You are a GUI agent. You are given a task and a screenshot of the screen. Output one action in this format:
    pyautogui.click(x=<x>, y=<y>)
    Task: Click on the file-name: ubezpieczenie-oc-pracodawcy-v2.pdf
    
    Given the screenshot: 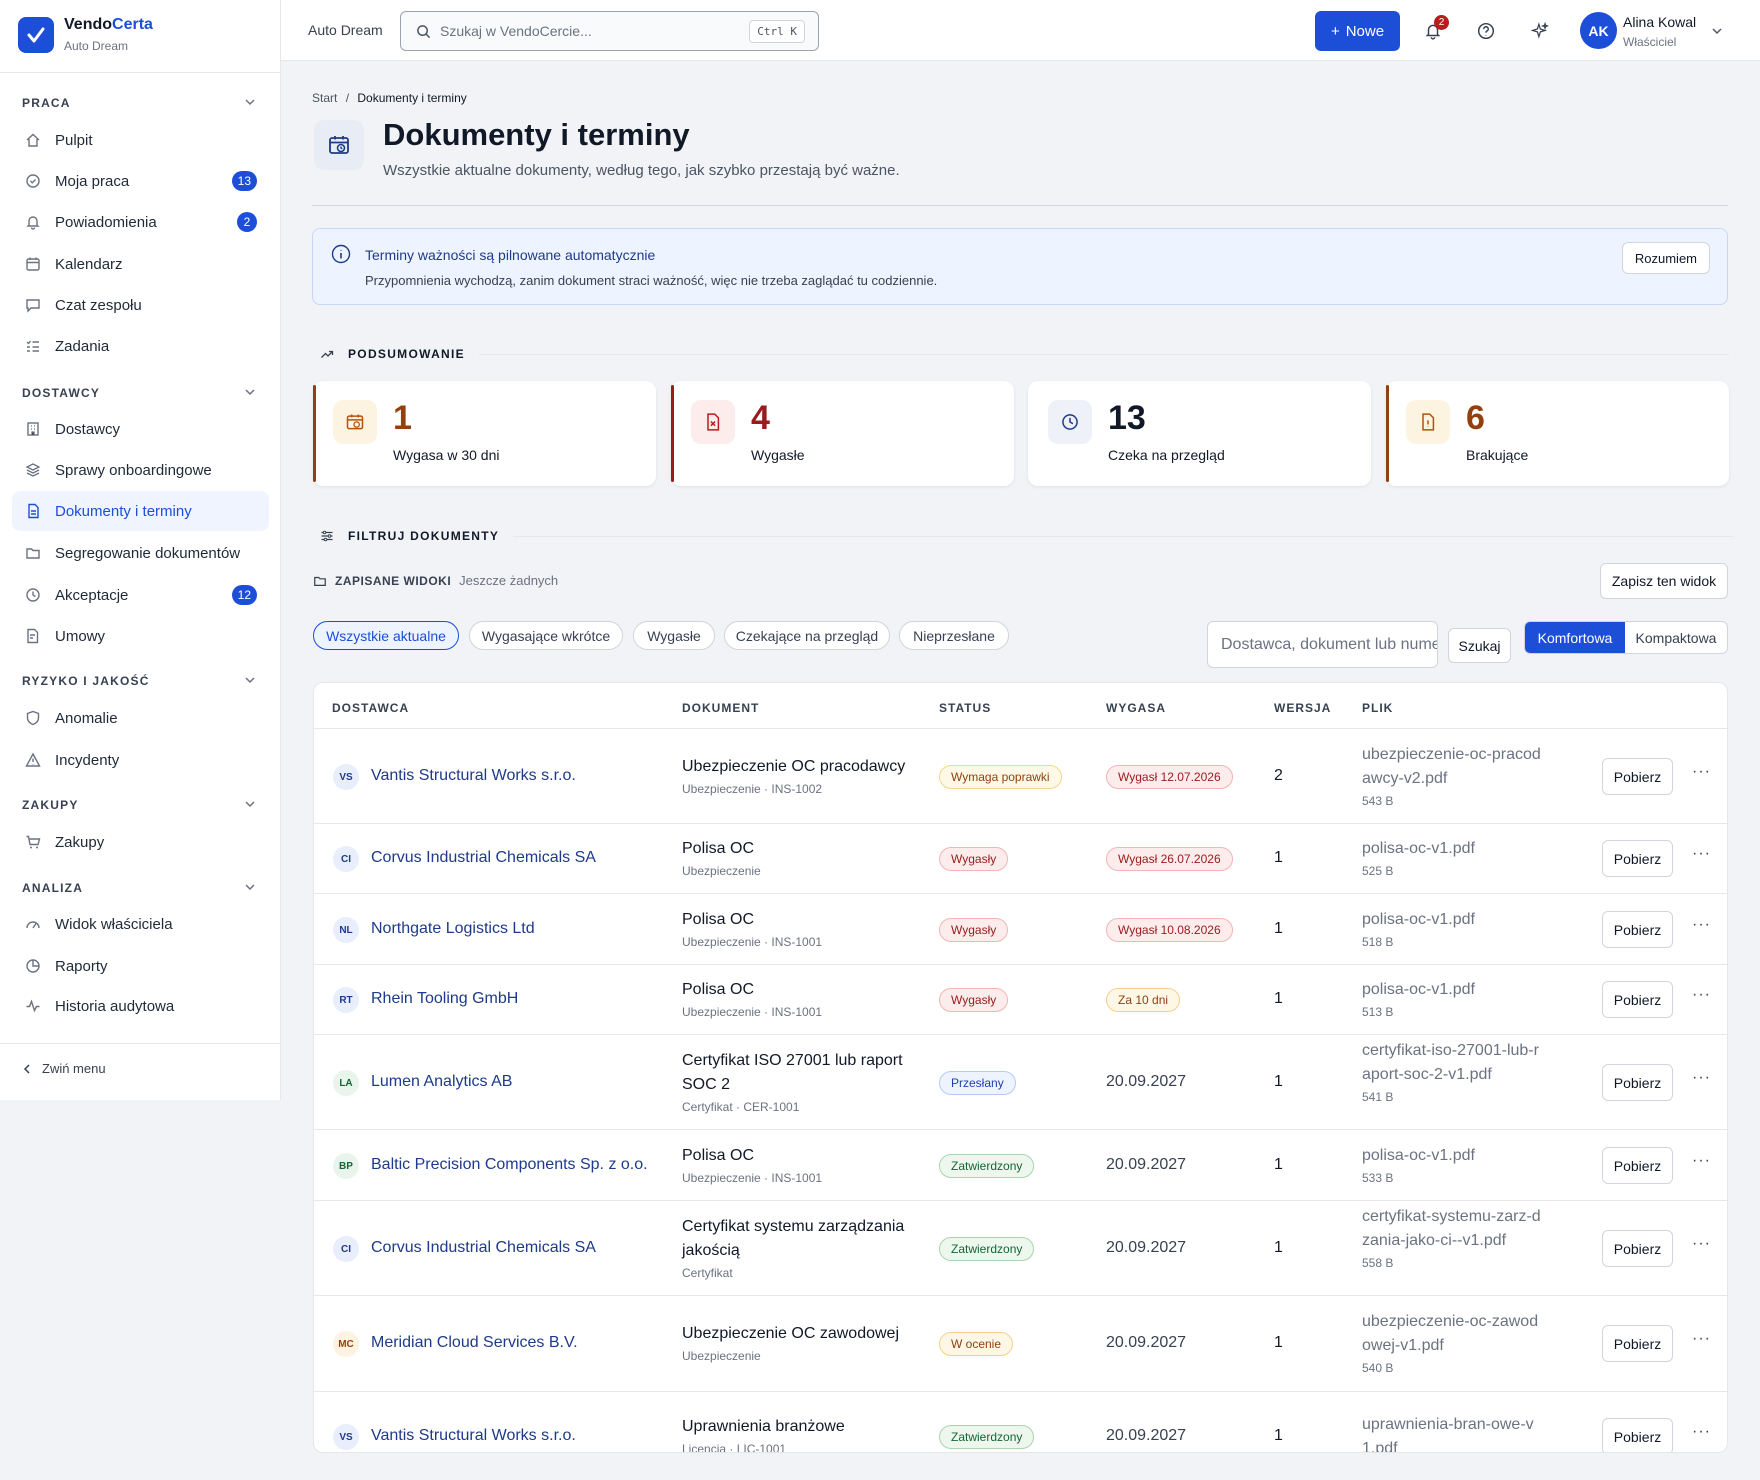 What is the action you would take?
    pyautogui.click(x=1452, y=767)
    